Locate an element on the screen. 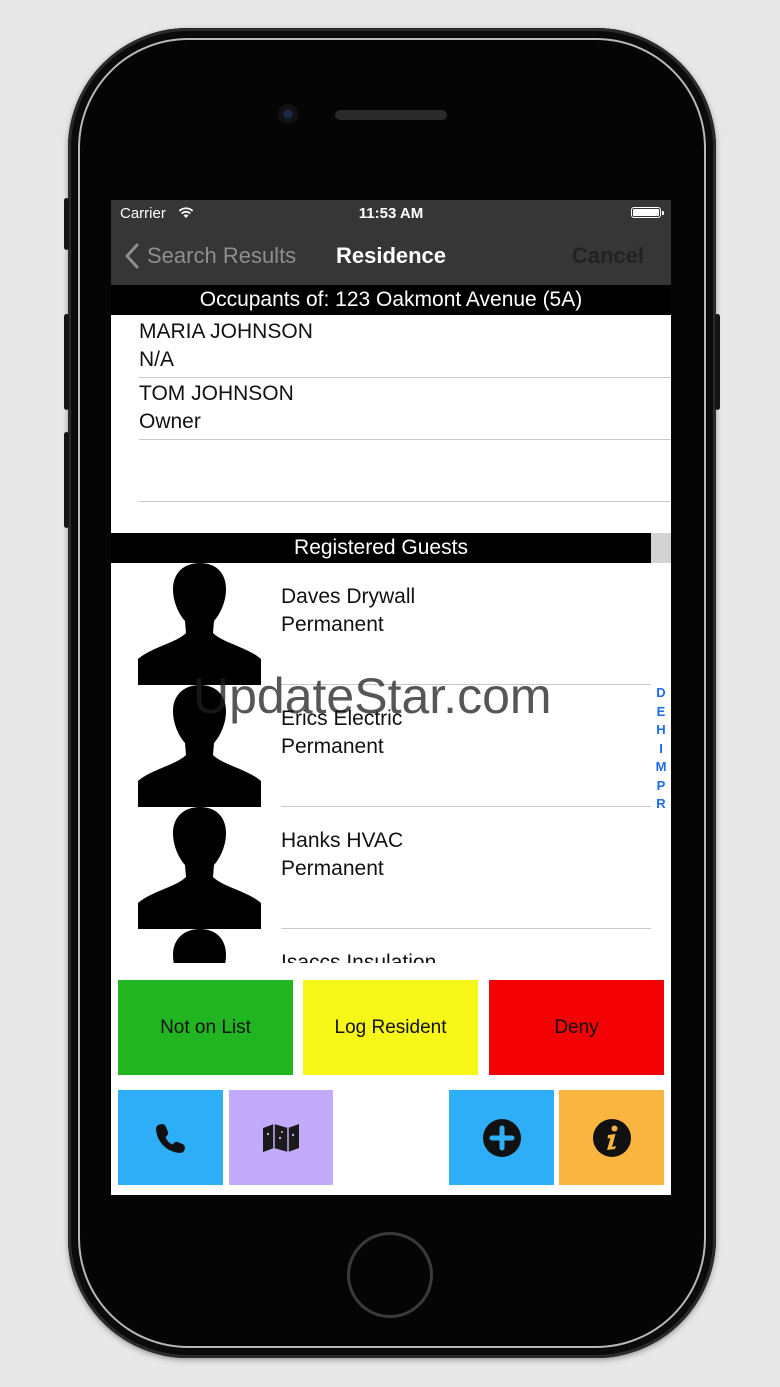  occupants-list: MARIA JOHNSON N/A TOM JOHNSON Owner is located at coordinates (391, 424).